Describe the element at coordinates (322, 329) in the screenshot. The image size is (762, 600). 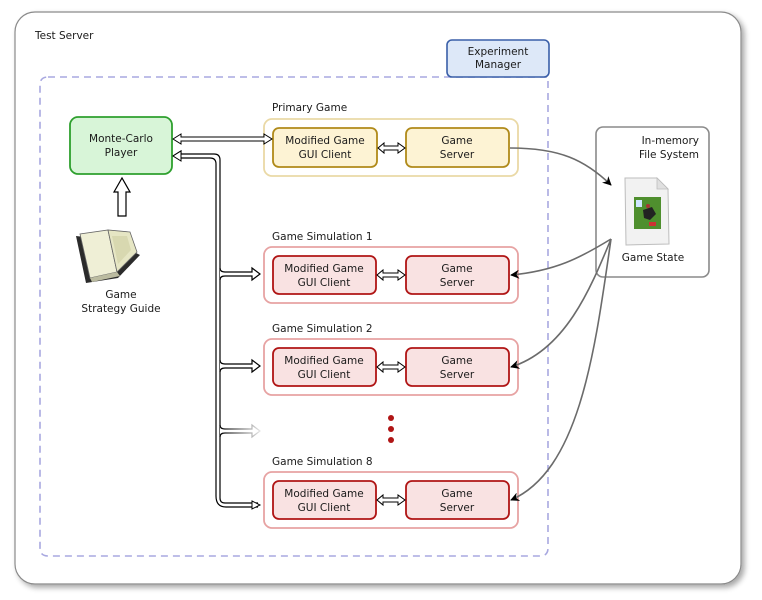
I see `simulation-2-title: Game Simulation 2` at that location.